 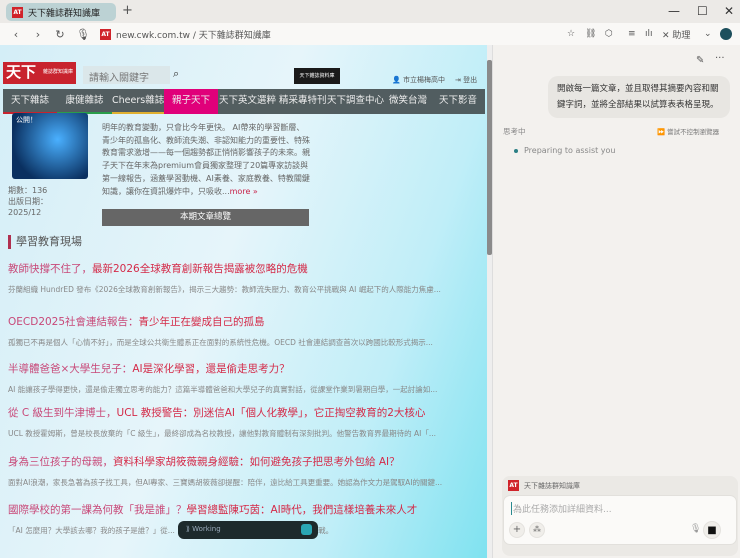 I want to click on maximize-button: ☐, so click(x=702, y=11).